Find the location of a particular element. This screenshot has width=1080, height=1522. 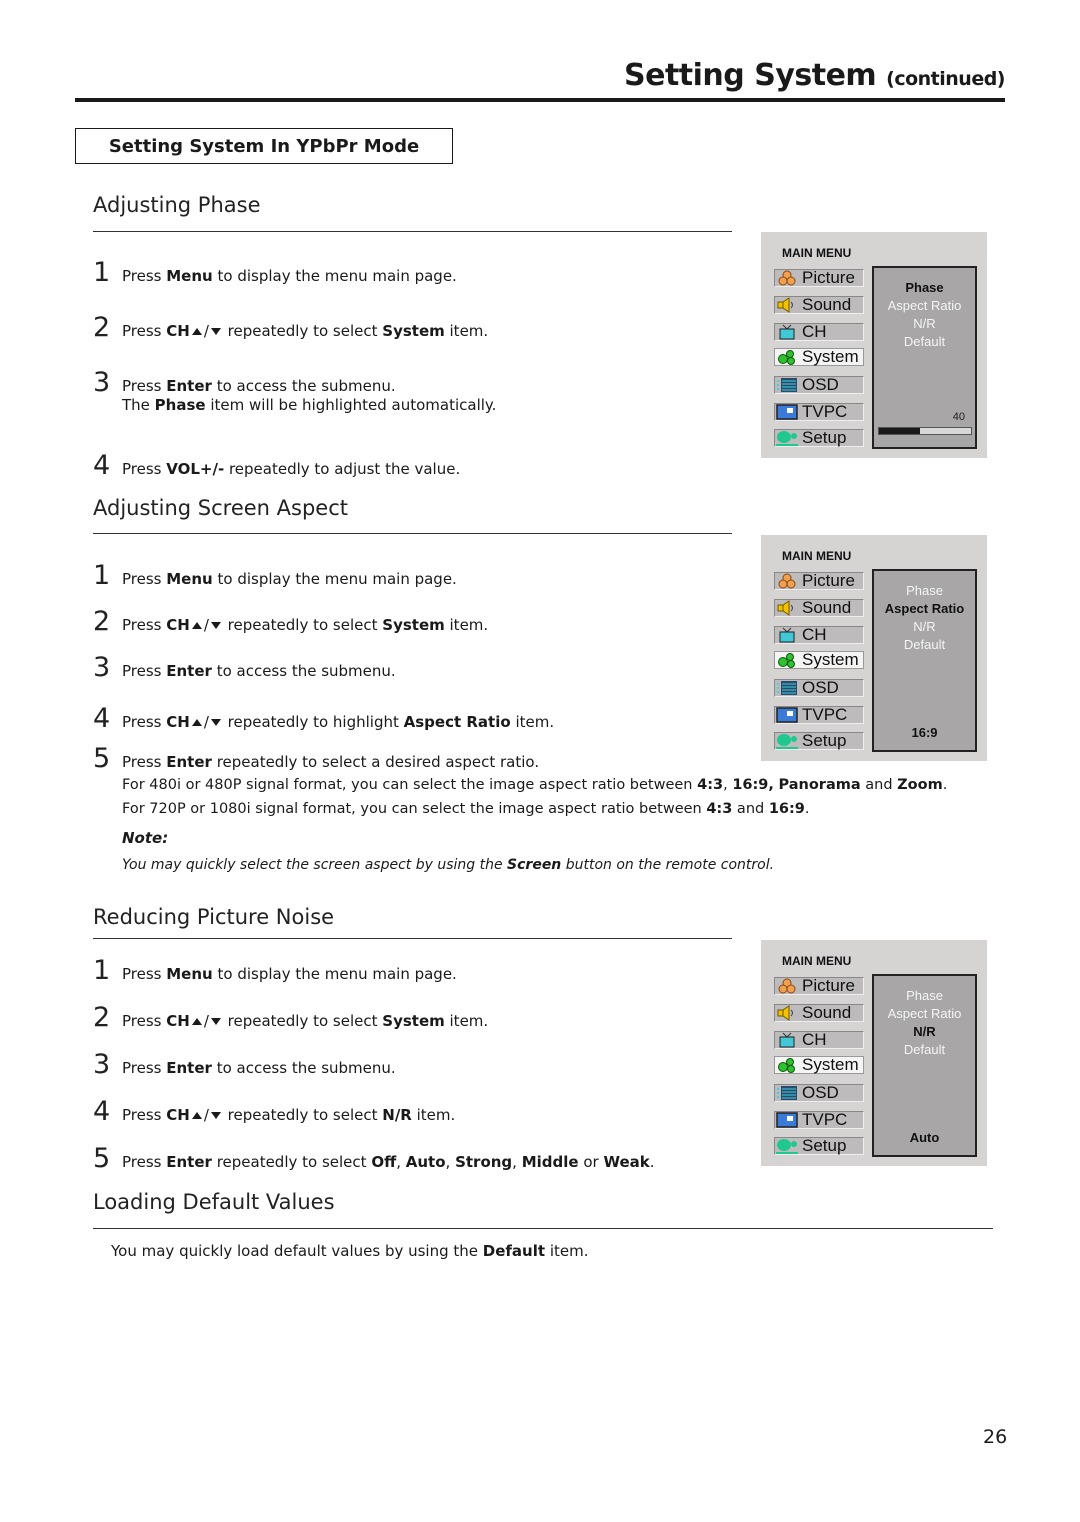

bold-term: Zoom is located at coordinates (920, 785).